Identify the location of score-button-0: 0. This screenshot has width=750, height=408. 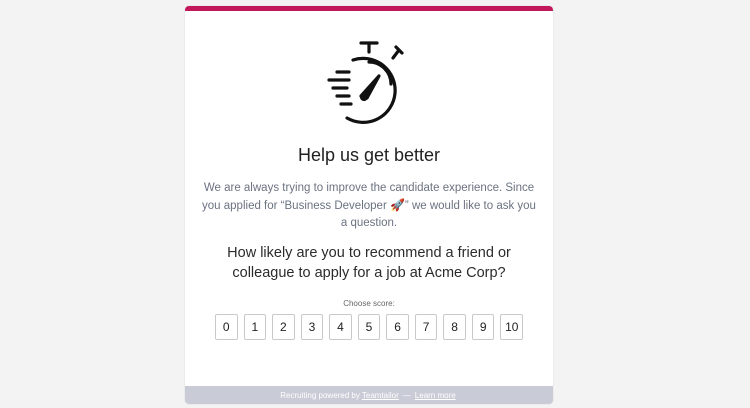
(226, 327).